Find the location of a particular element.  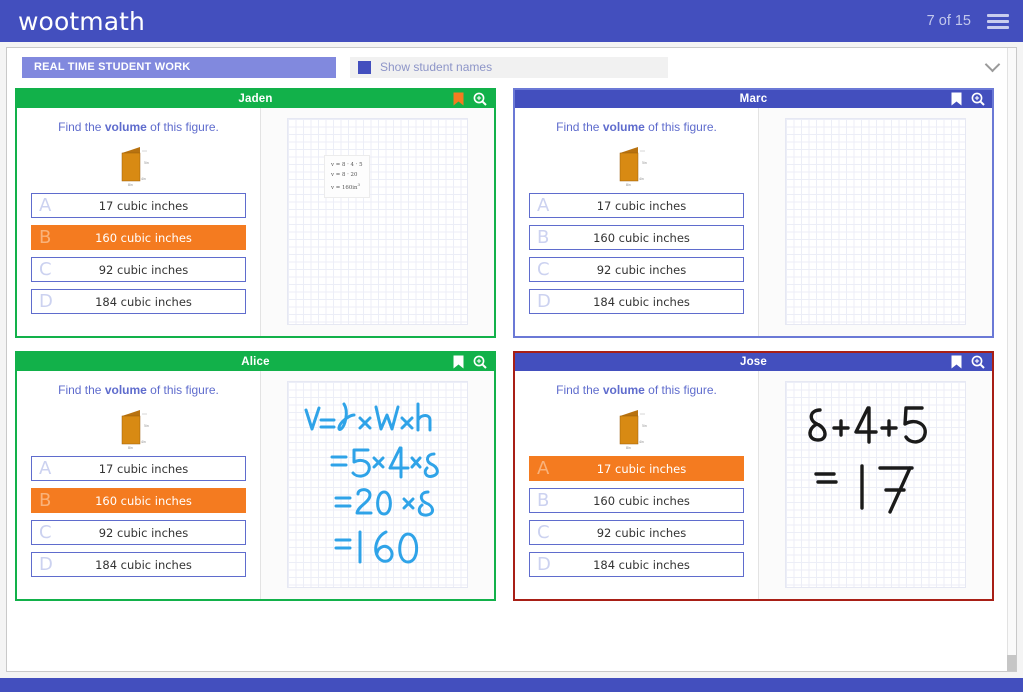

student-name: Alice is located at coordinates (255, 362).